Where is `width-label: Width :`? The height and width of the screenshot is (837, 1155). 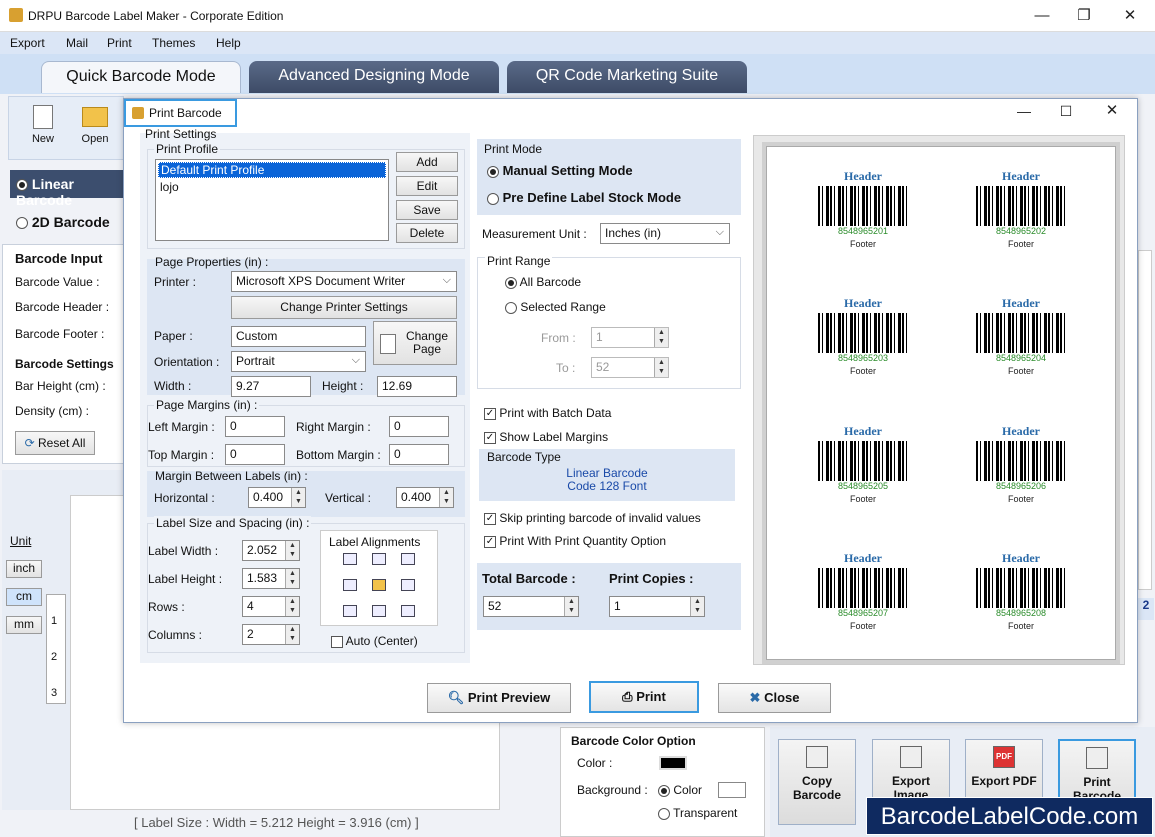 width-label: Width : is located at coordinates (173, 386).